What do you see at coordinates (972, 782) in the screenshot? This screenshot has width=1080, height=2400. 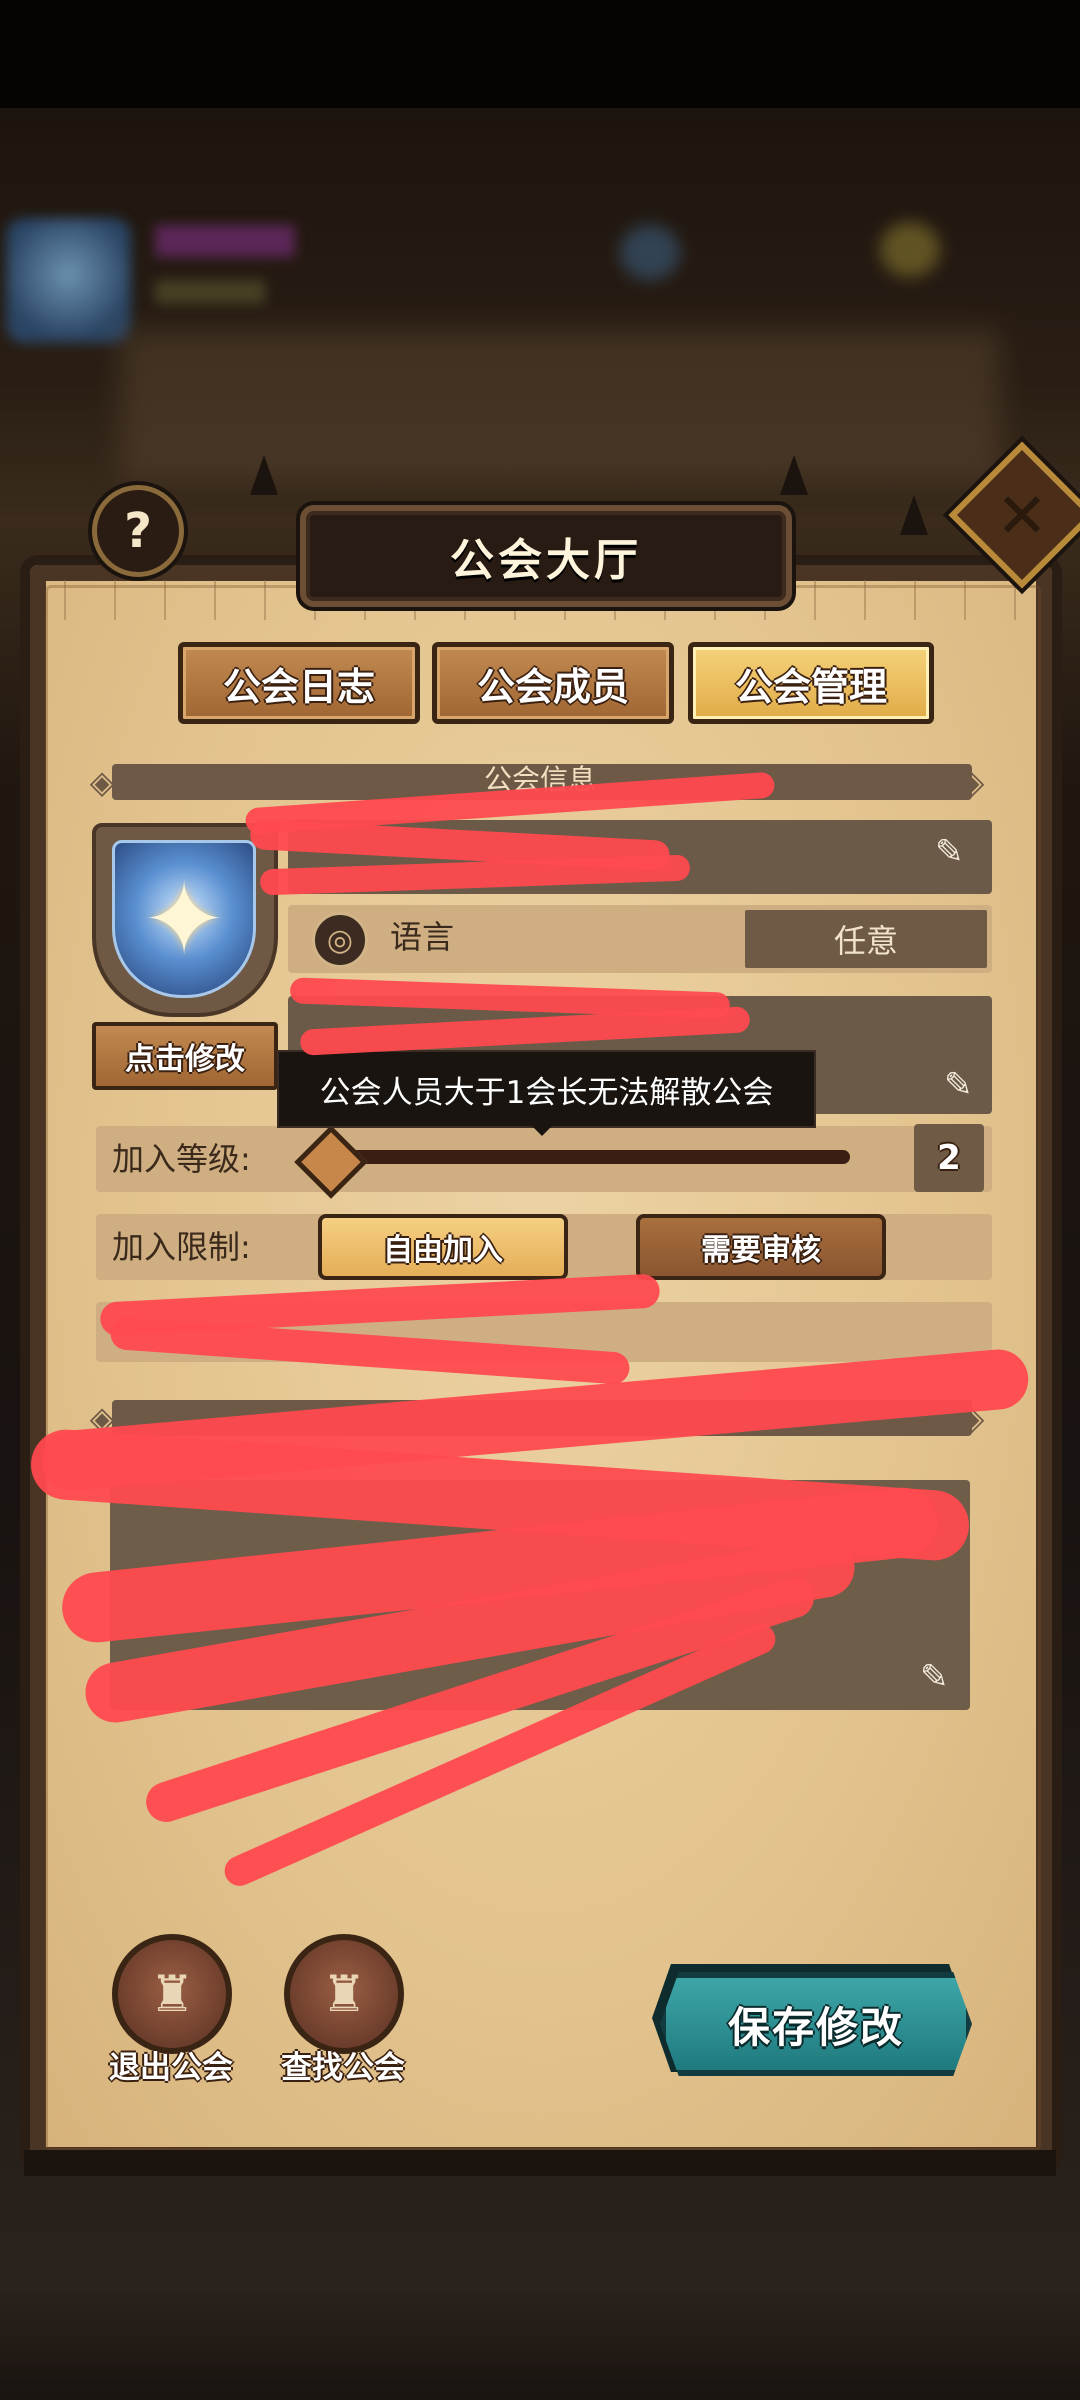 I see `section-curl-right-icon: ◈` at bounding box center [972, 782].